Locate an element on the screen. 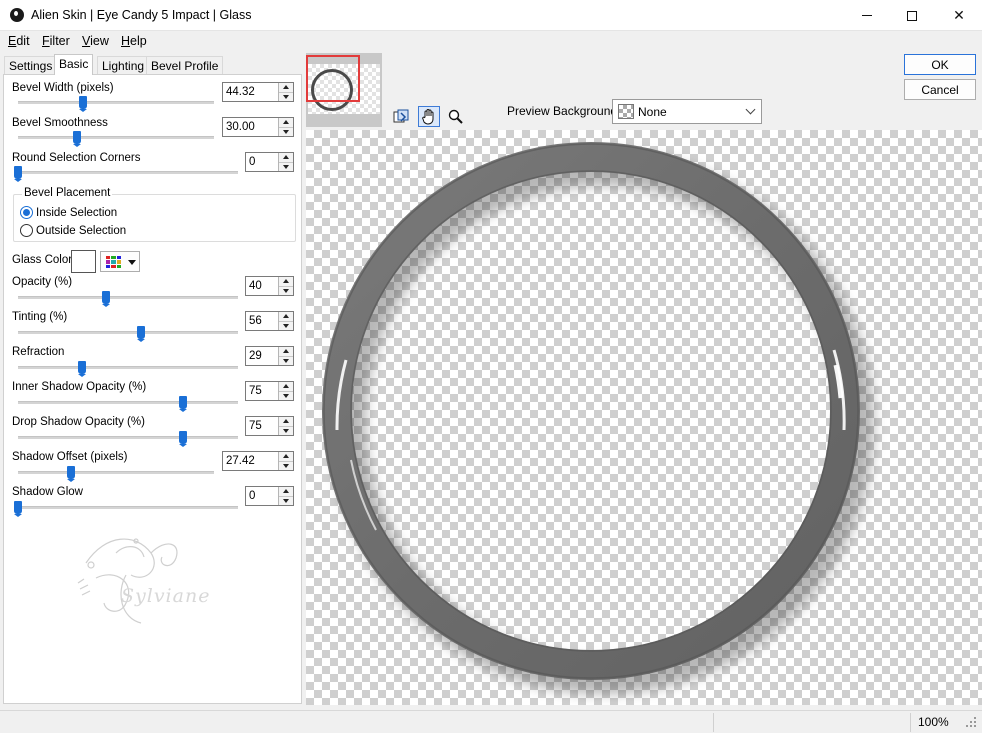  menu-edit: Edit is located at coordinates (19, 41).